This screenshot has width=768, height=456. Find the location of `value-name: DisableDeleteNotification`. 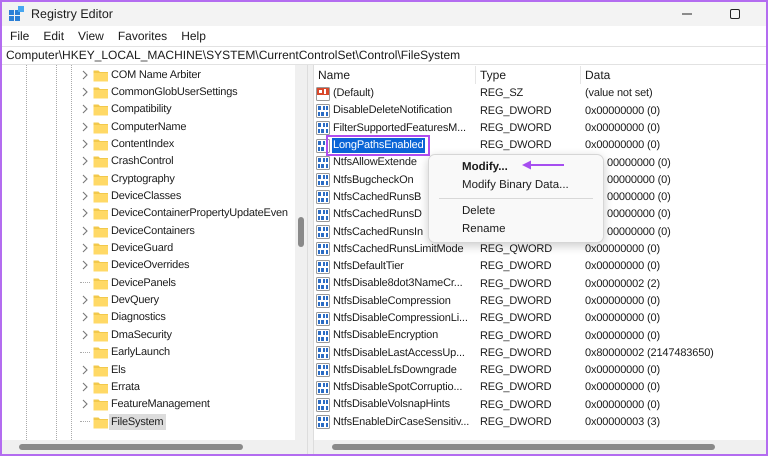

value-name: DisableDeleteNotification is located at coordinates (393, 110).